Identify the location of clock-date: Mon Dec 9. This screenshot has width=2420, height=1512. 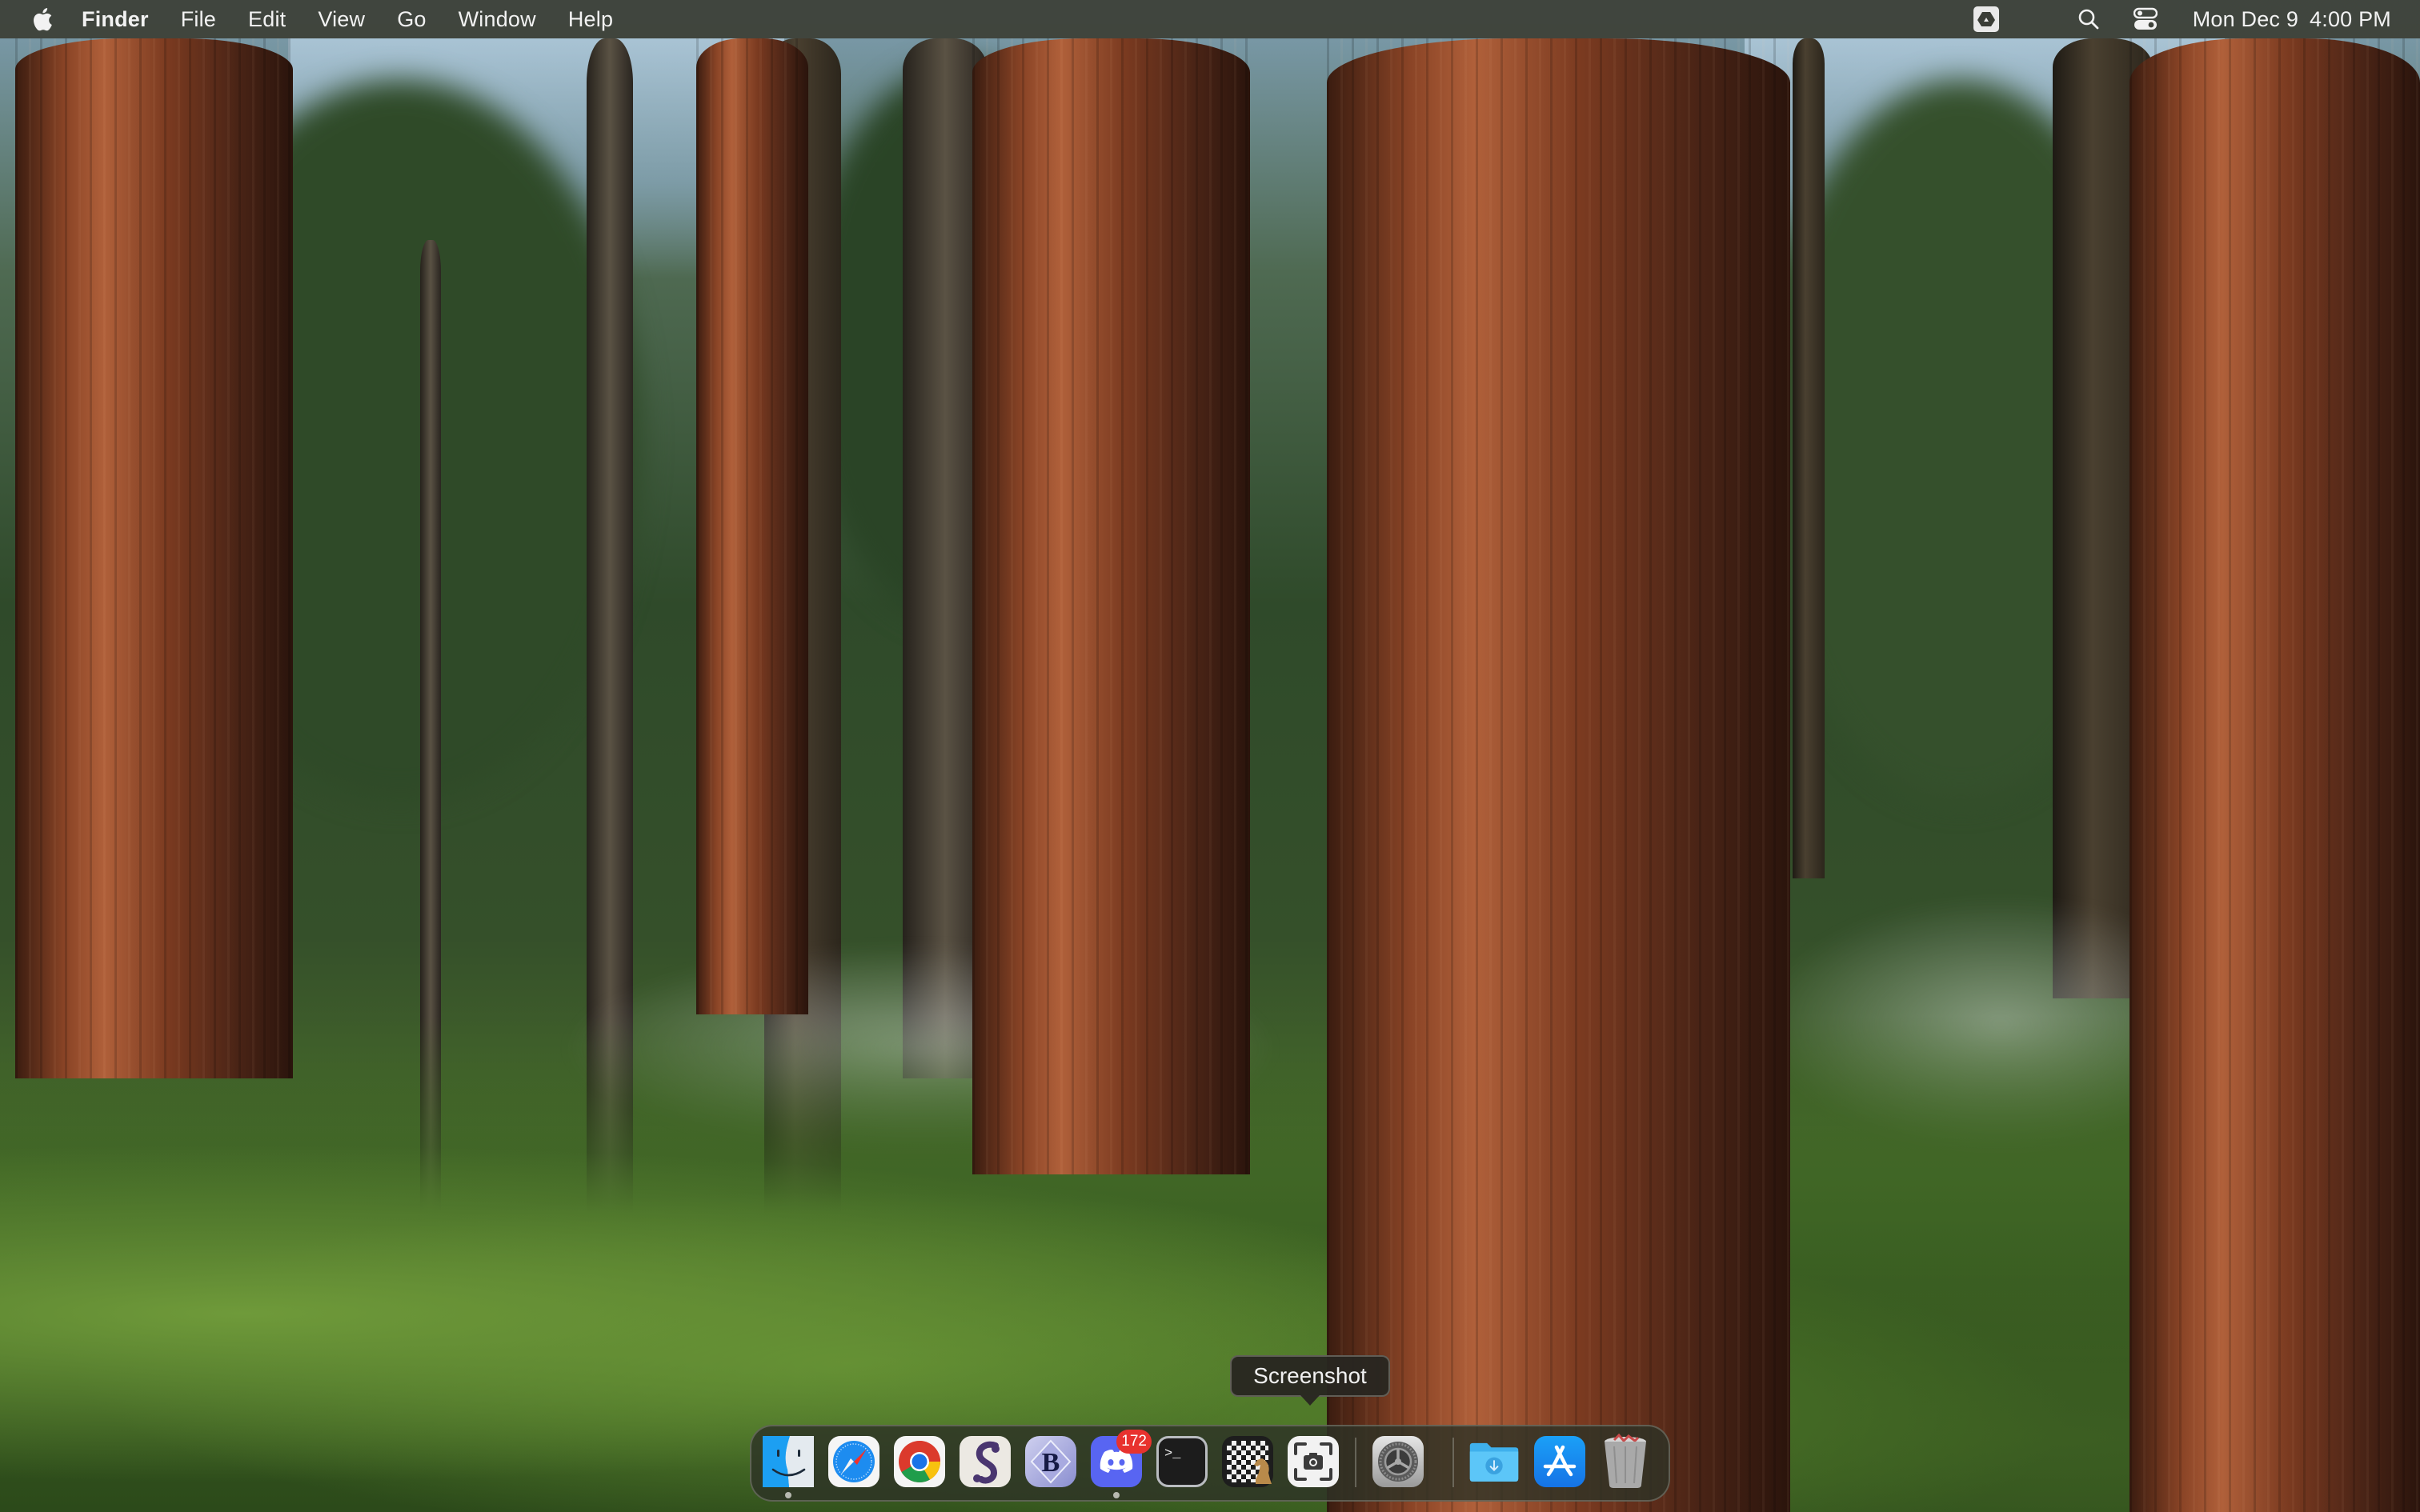
(2245, 18).